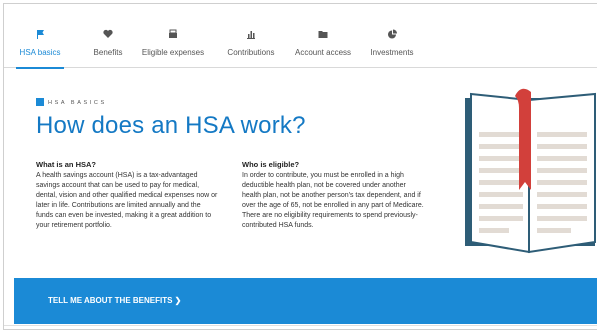 The height and width of the screenshot is (333, 597). I want to click on tab-label: HSA basics, so click(40, 52).